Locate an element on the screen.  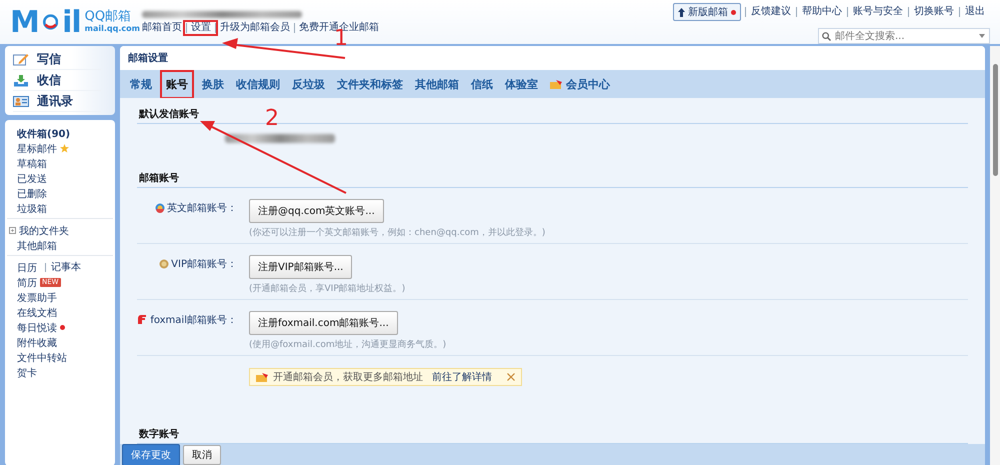
header-link: 退出 is located at coordinates (974, 12).